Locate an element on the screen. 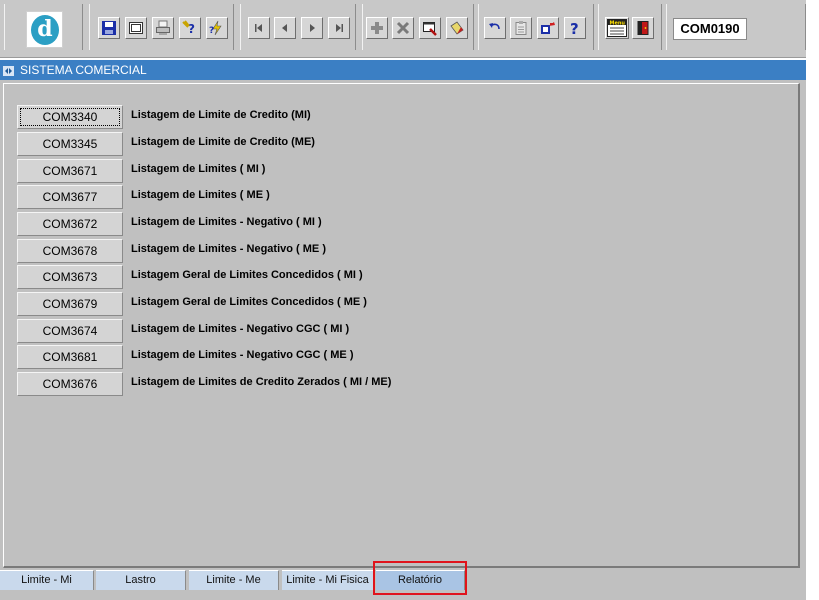  duplicate-record-icon is located at coordinates (430, 29).